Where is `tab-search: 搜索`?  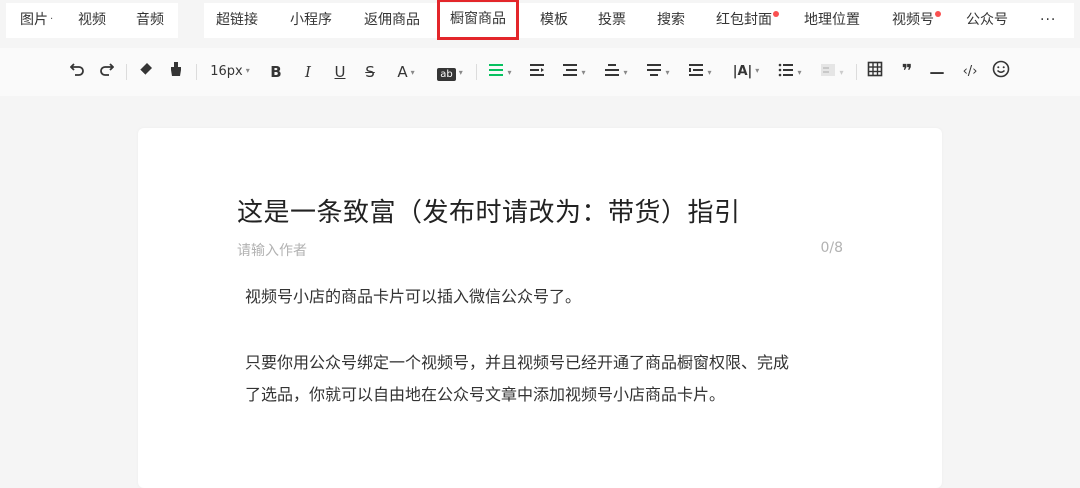
tab-search: 搜索 is located at coordinates (671, 20).